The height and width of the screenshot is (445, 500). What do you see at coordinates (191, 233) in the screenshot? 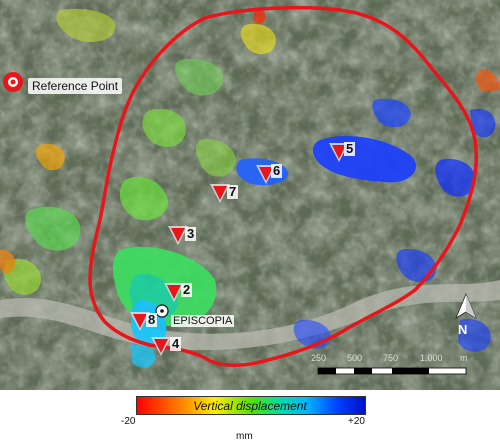
I see `point-label-3: 3` at bounding box center [191, 233].